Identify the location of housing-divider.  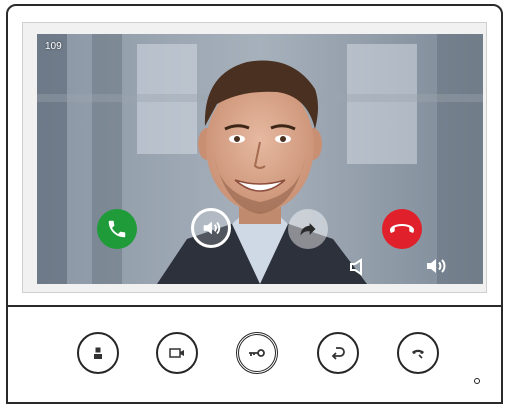
(254, 306).